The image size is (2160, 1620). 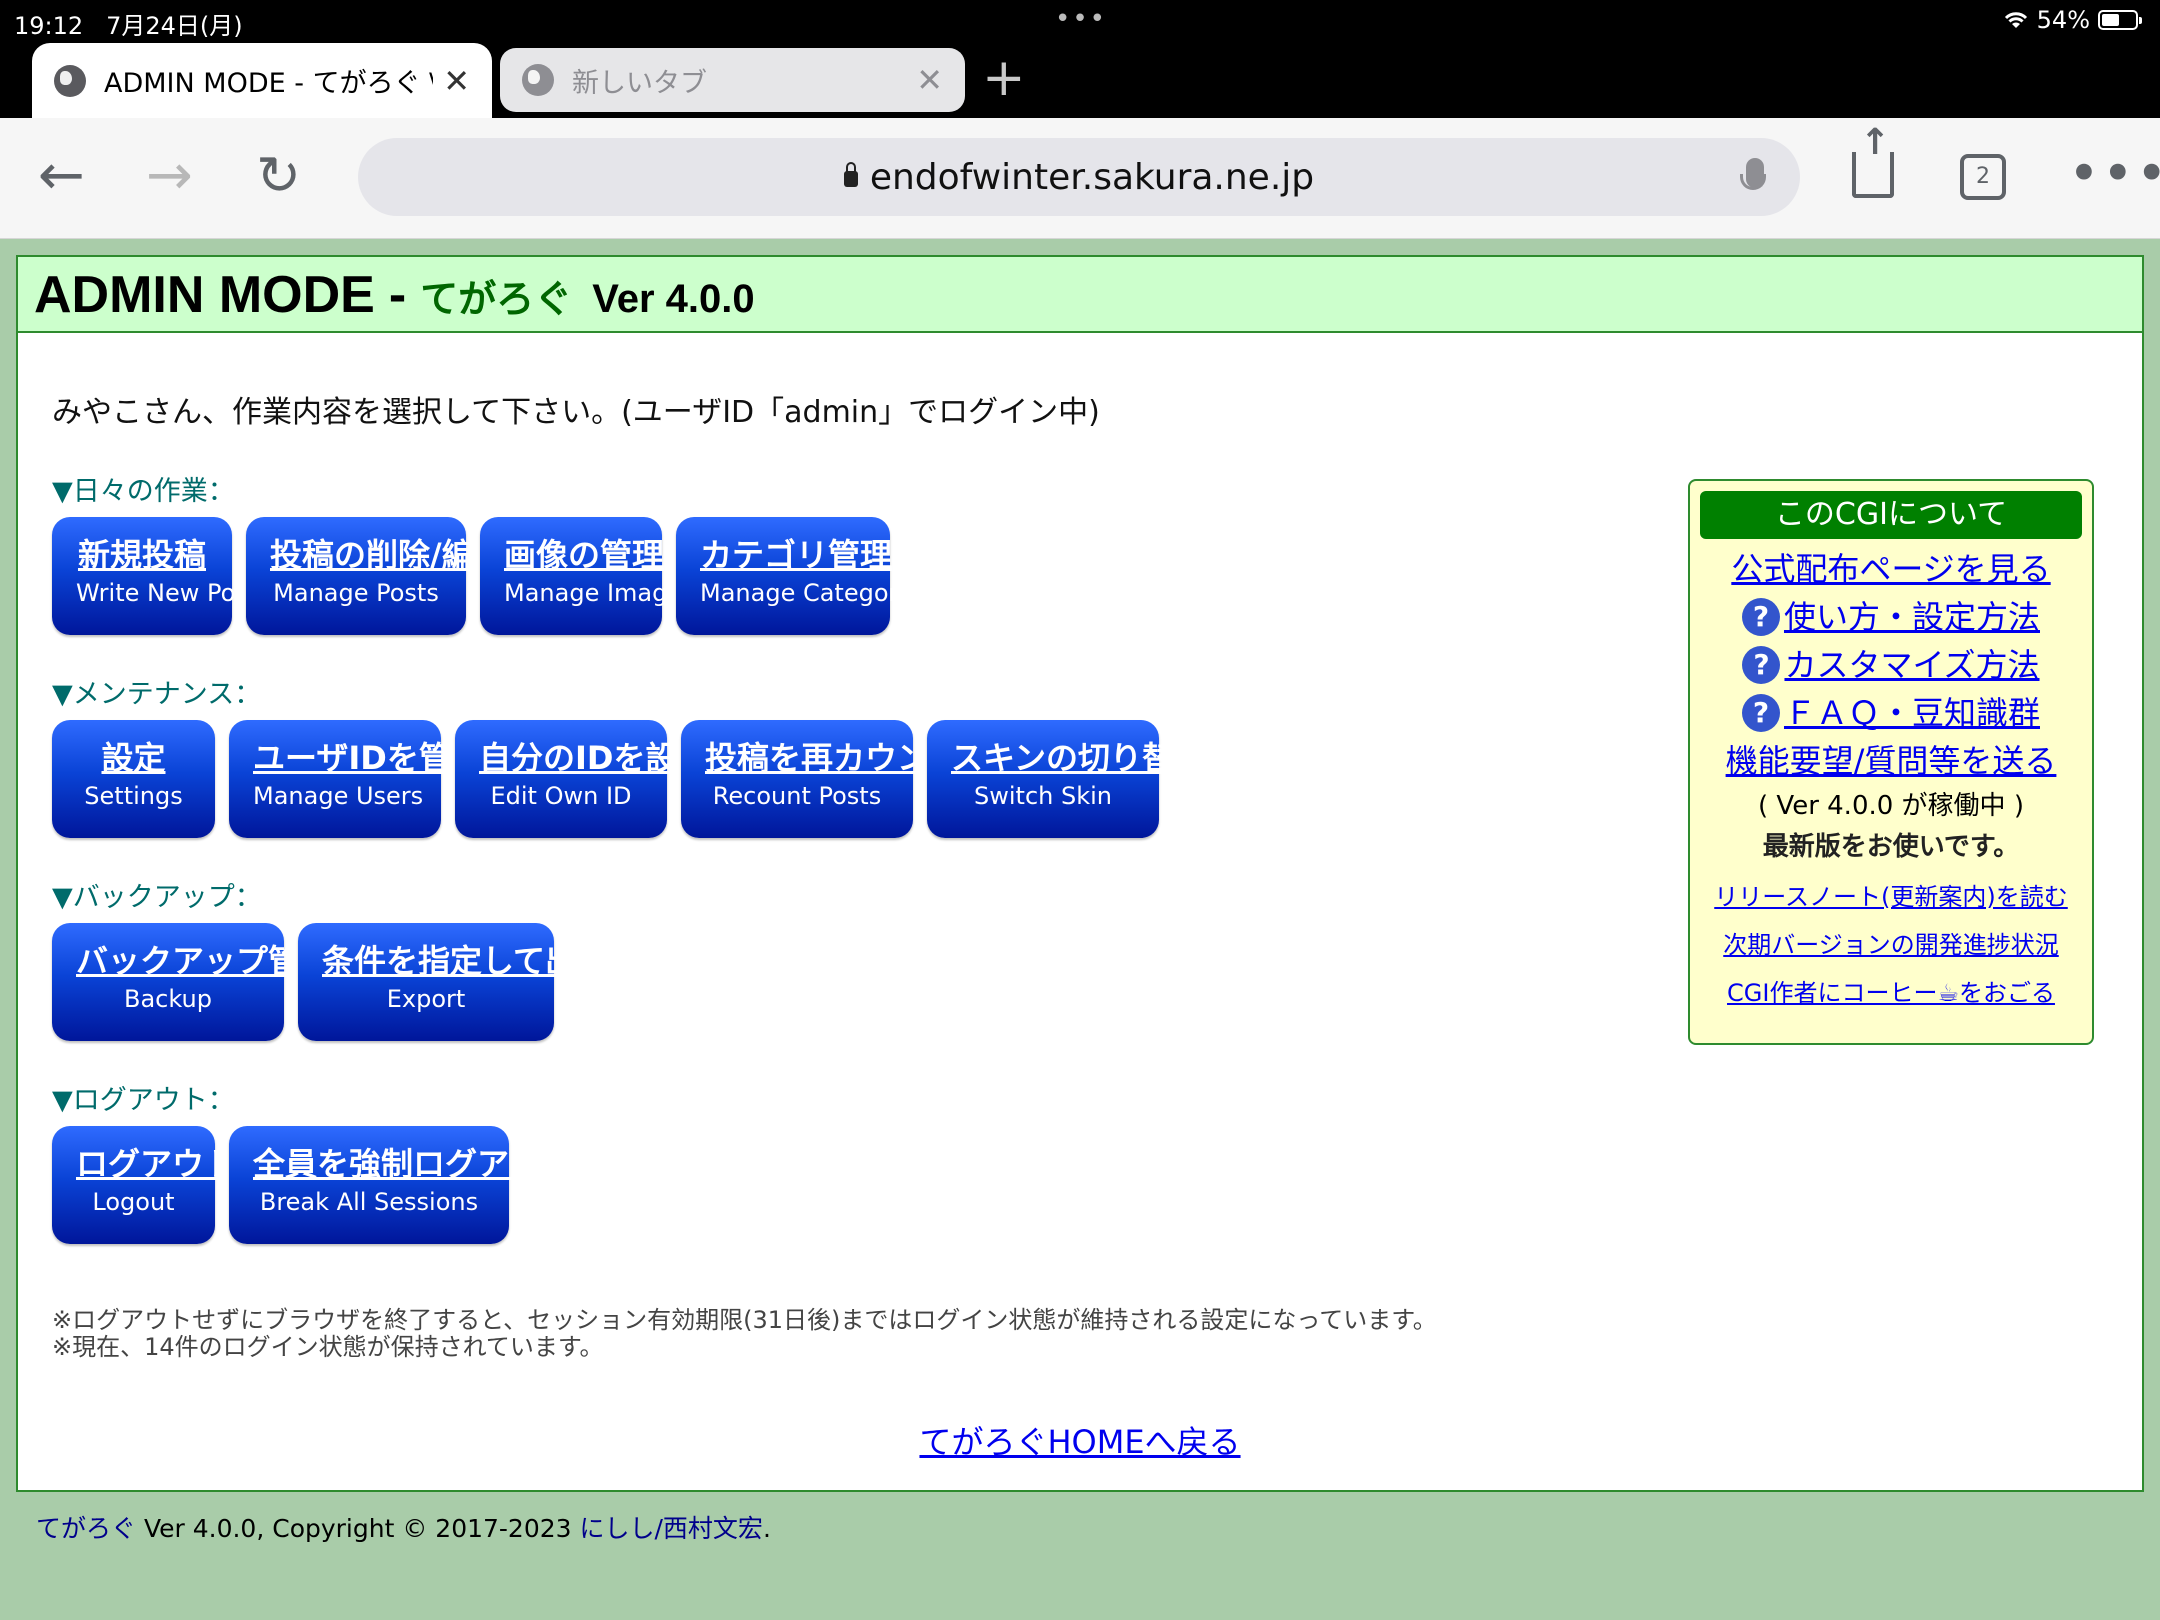 What do you see at coordinates (1911, 665) in the screenshot?
I see `customize-link: カスタマイズ方法` at bounding box center [1911, 665].